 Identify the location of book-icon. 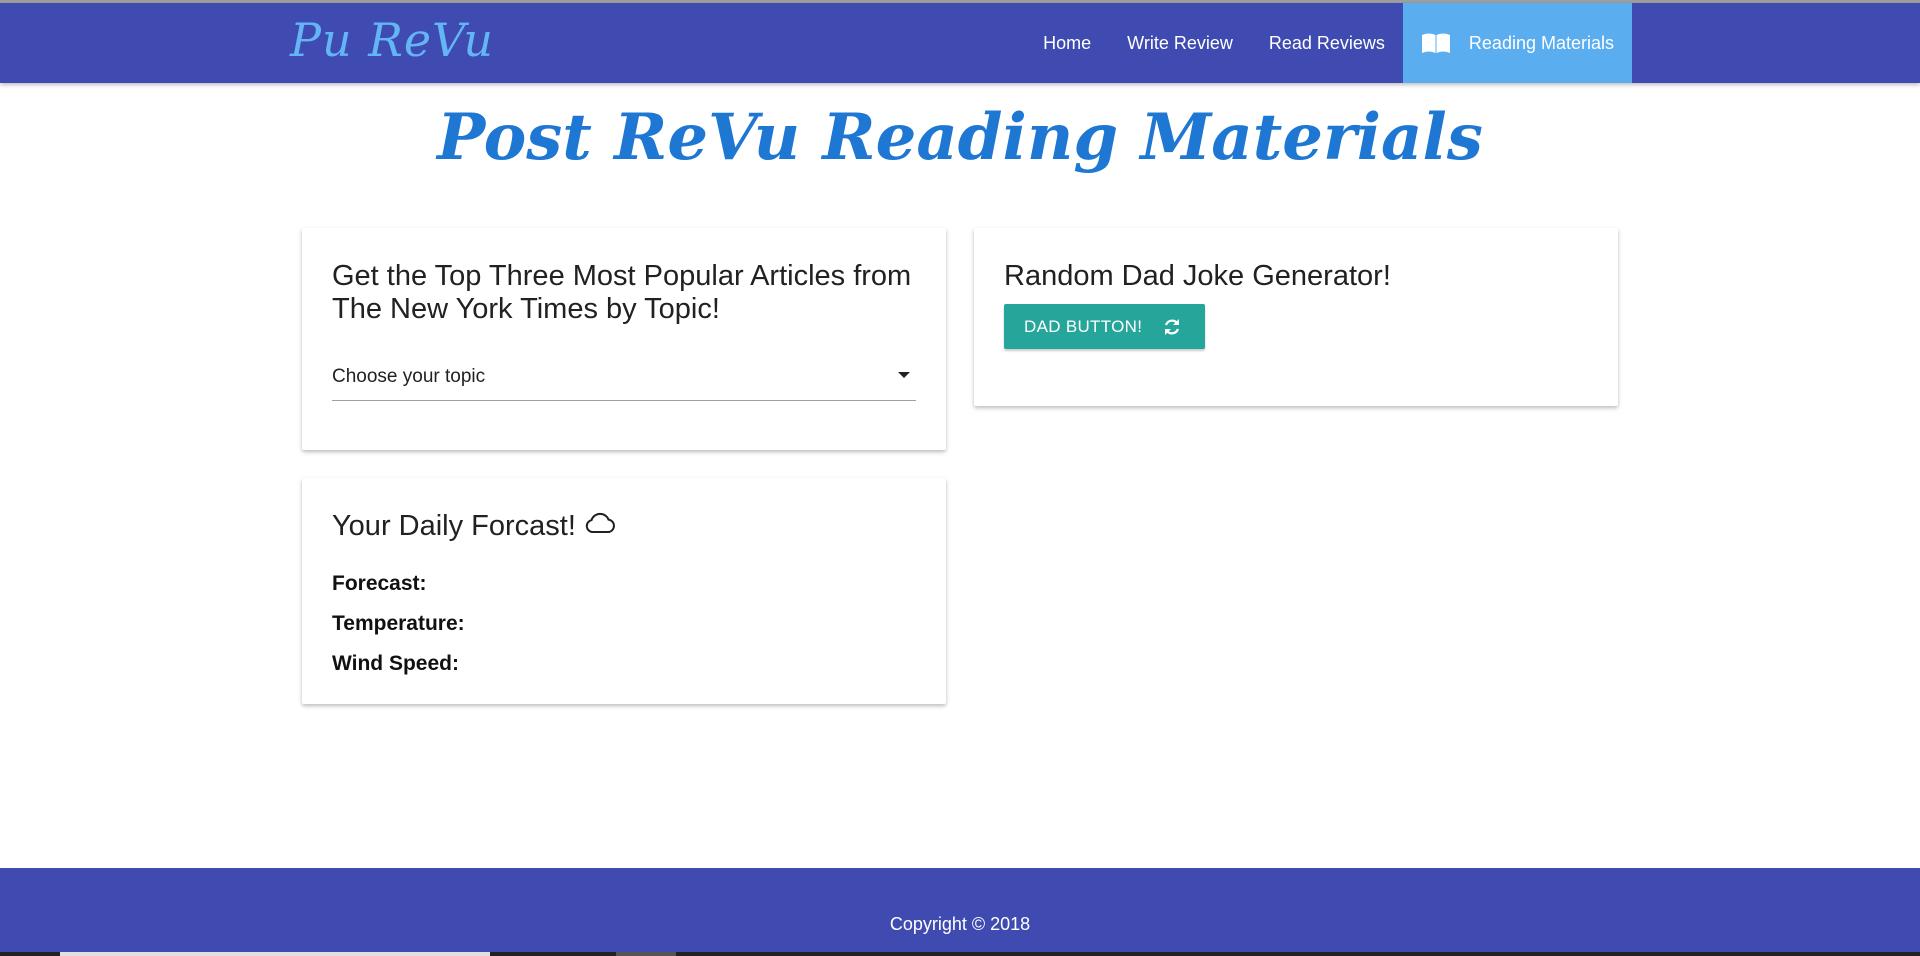
(1436, 43).